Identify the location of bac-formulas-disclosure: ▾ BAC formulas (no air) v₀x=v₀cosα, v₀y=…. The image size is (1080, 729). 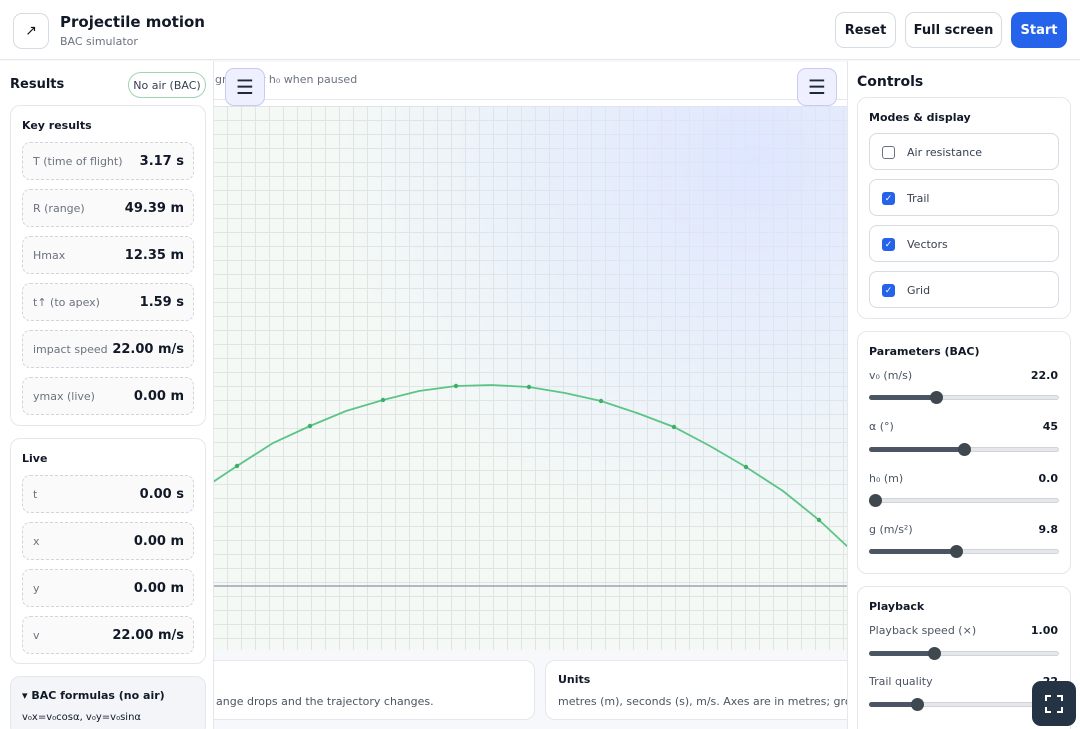
(108, 702).